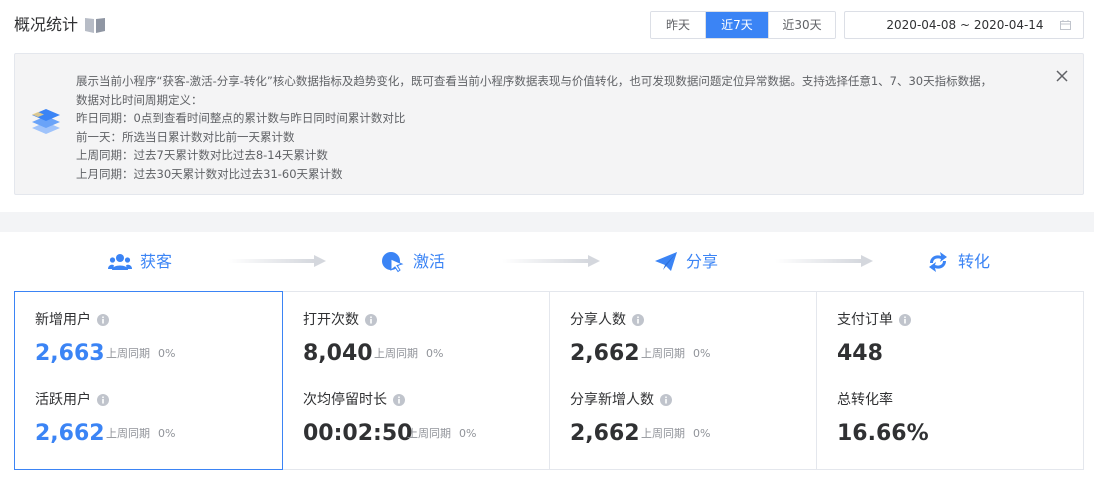 Image resolution: width=1094 pixels, height=498 pixels. Describe the element at coordinates (974, 261) in the screenshot. I see `stage-label: 转化` at that location.